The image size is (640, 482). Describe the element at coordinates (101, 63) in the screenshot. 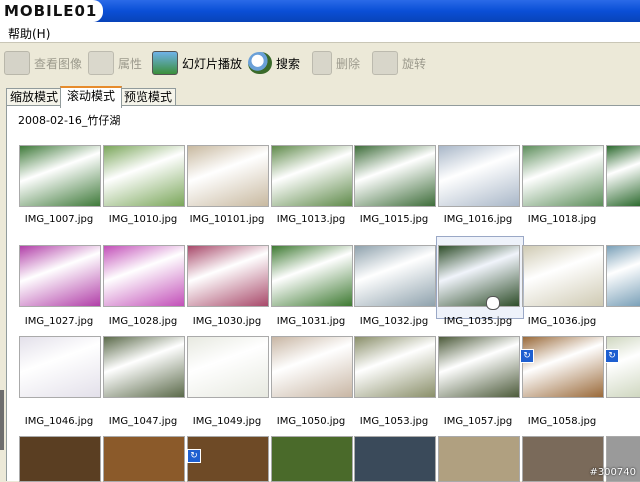

I see `properties-icon` at that location.